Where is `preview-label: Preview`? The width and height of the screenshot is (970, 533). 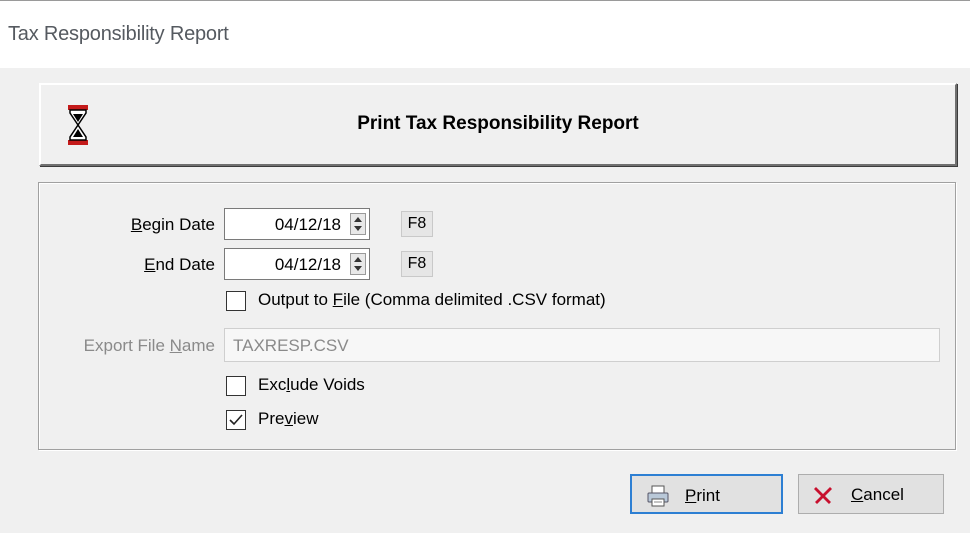
preview-label: Preview is located at coordinates (288, 419).